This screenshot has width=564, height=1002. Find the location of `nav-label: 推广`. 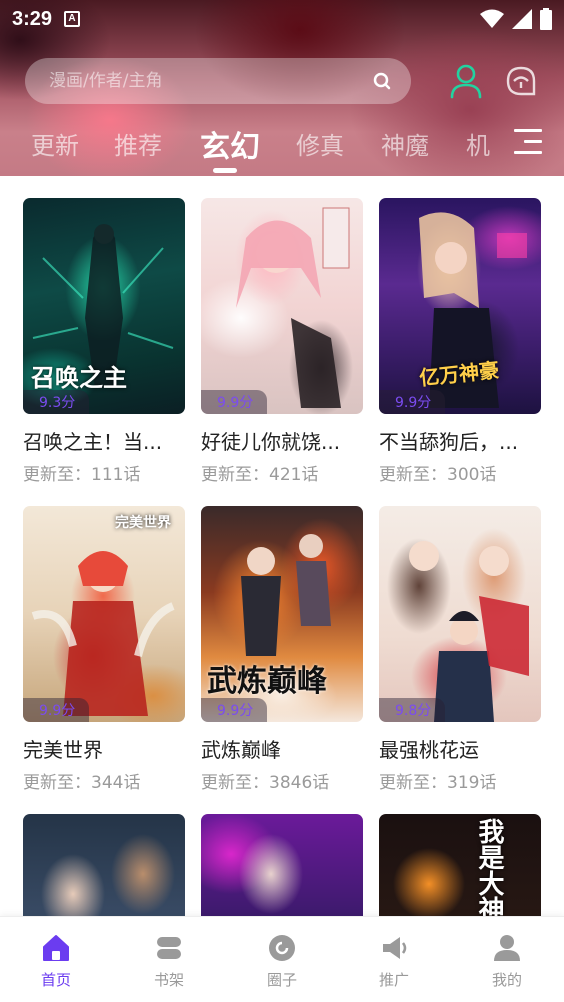

nav-label: 推广 is located at coordinates (393, 980).